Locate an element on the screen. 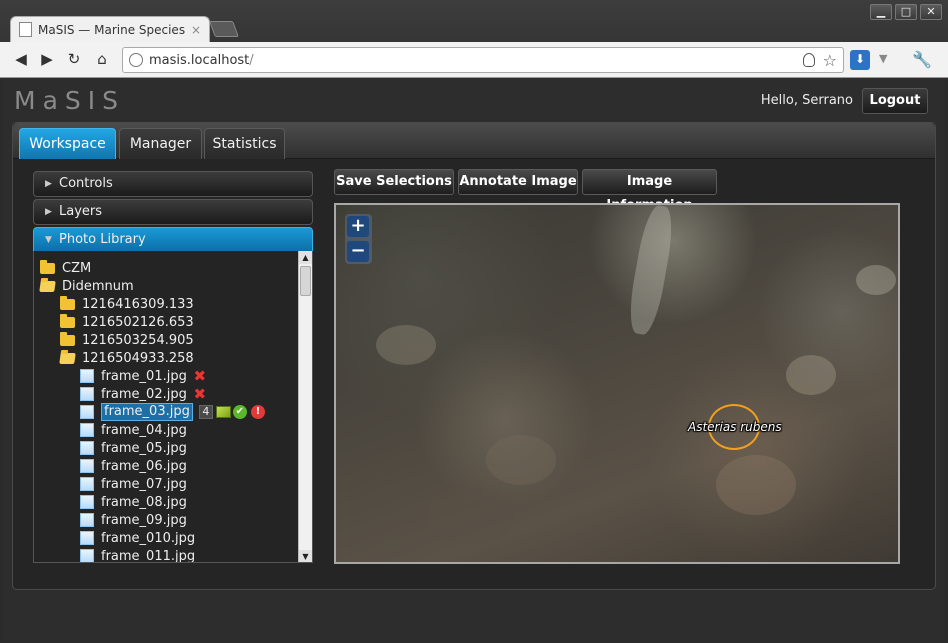 The width and height of the screenshot is (948, 643). tree-node-file: frame_09.jpg is located at coordinates (133, 520).